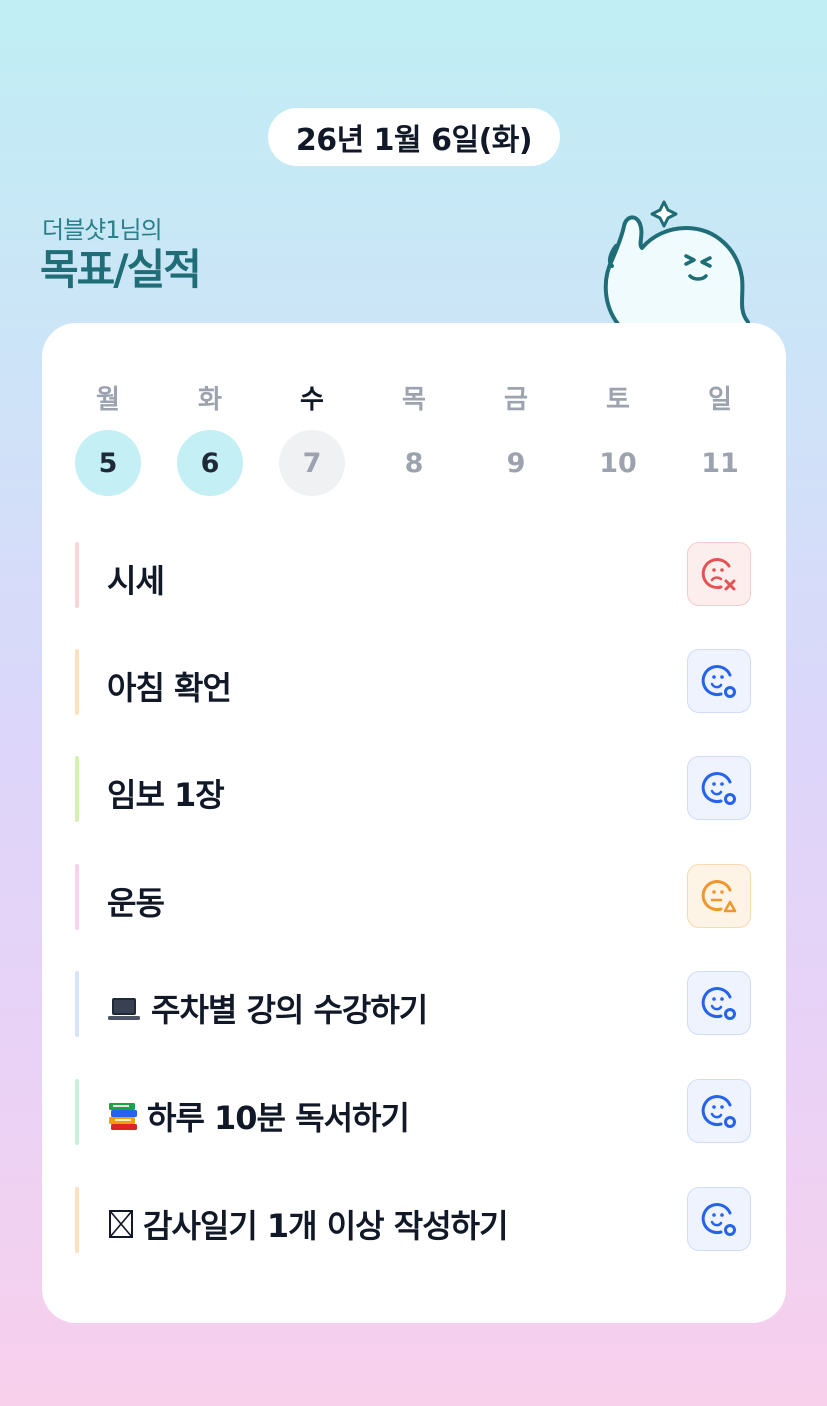  Describe the element at coordinates (618, 400) in the screenshot. I see `day-name: 토` at that location.